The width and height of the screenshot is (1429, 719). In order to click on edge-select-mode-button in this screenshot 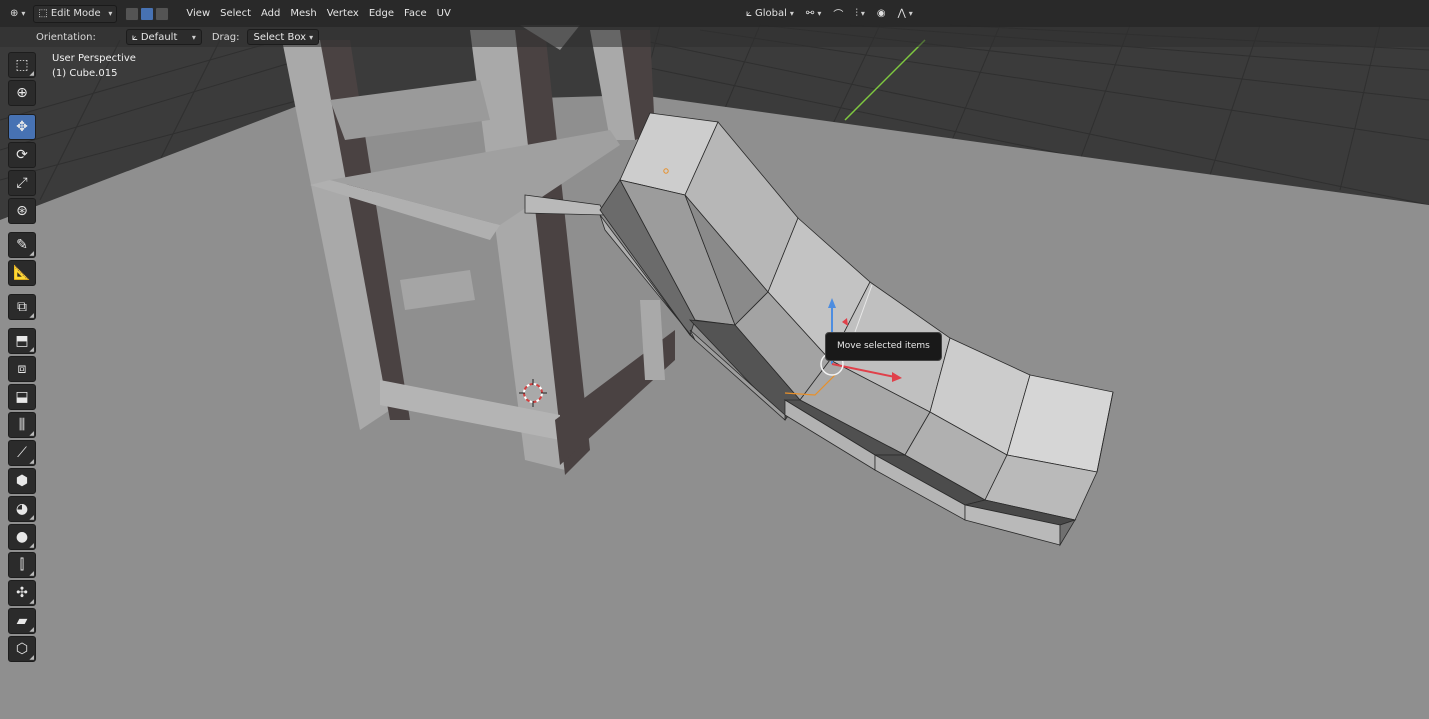, I will do `click(147, 13)`.